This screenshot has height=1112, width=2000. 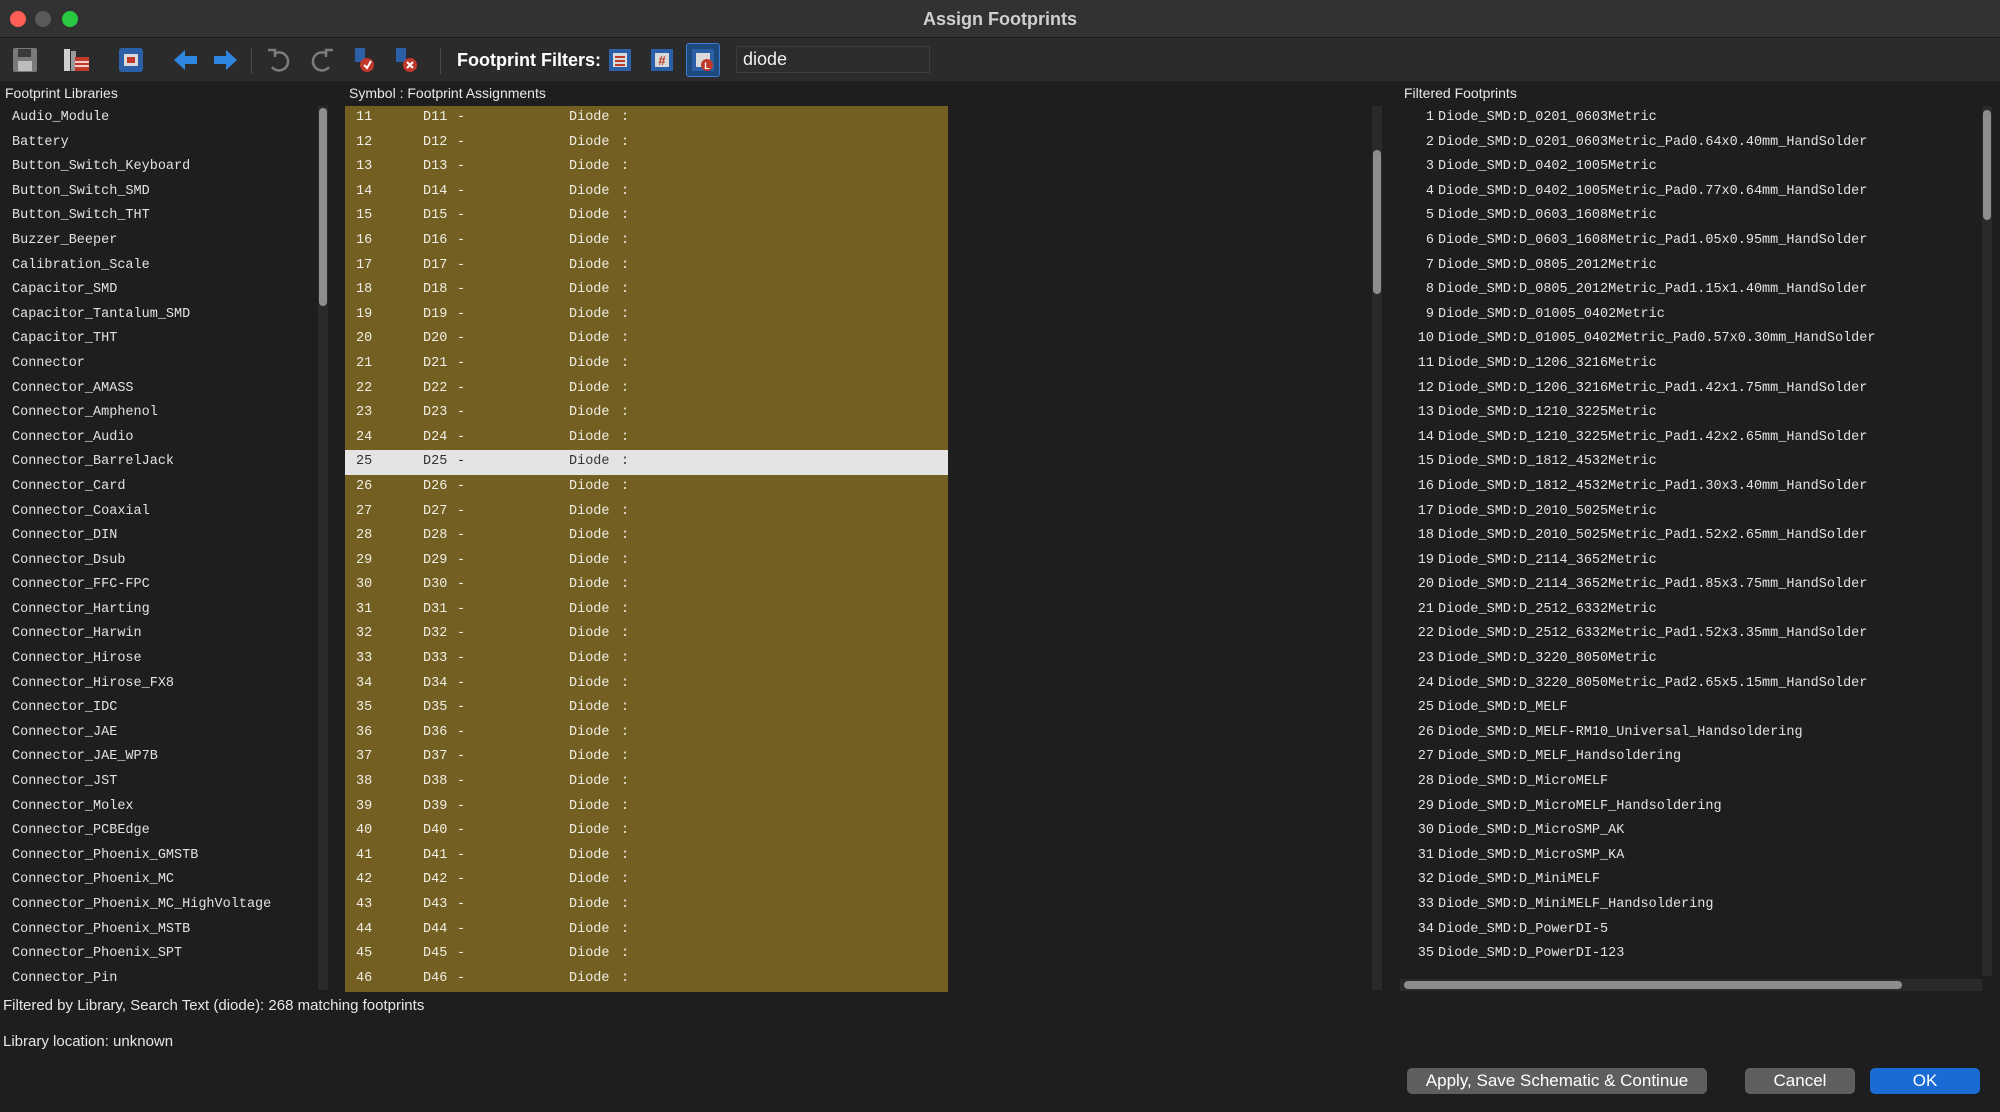 I want to click on assignment-row: 38 D38- Diode:, so click(x=646, y=782).